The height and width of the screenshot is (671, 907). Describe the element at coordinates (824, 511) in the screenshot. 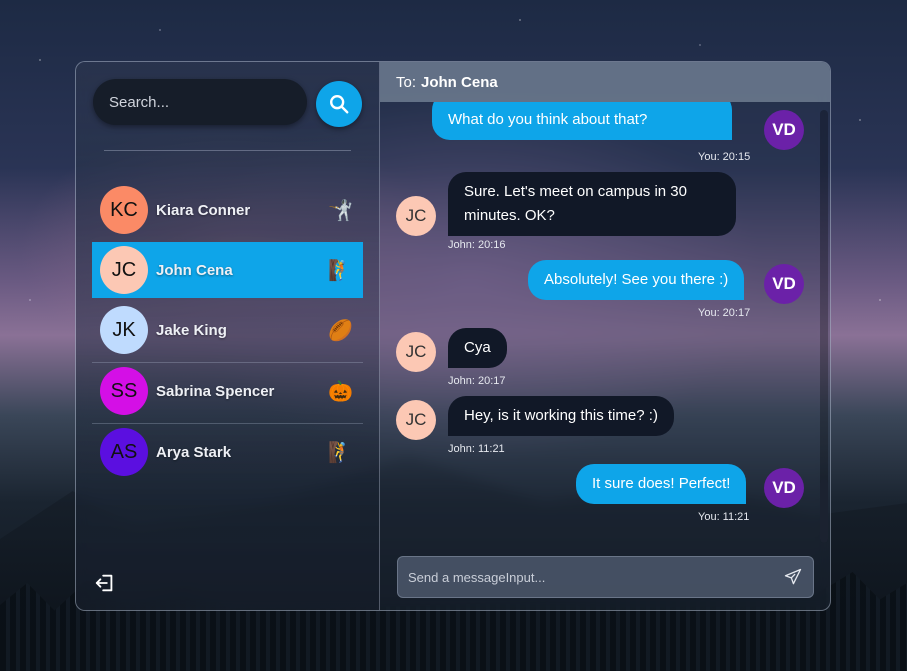

I see `scrollbar-thumb` at that location.